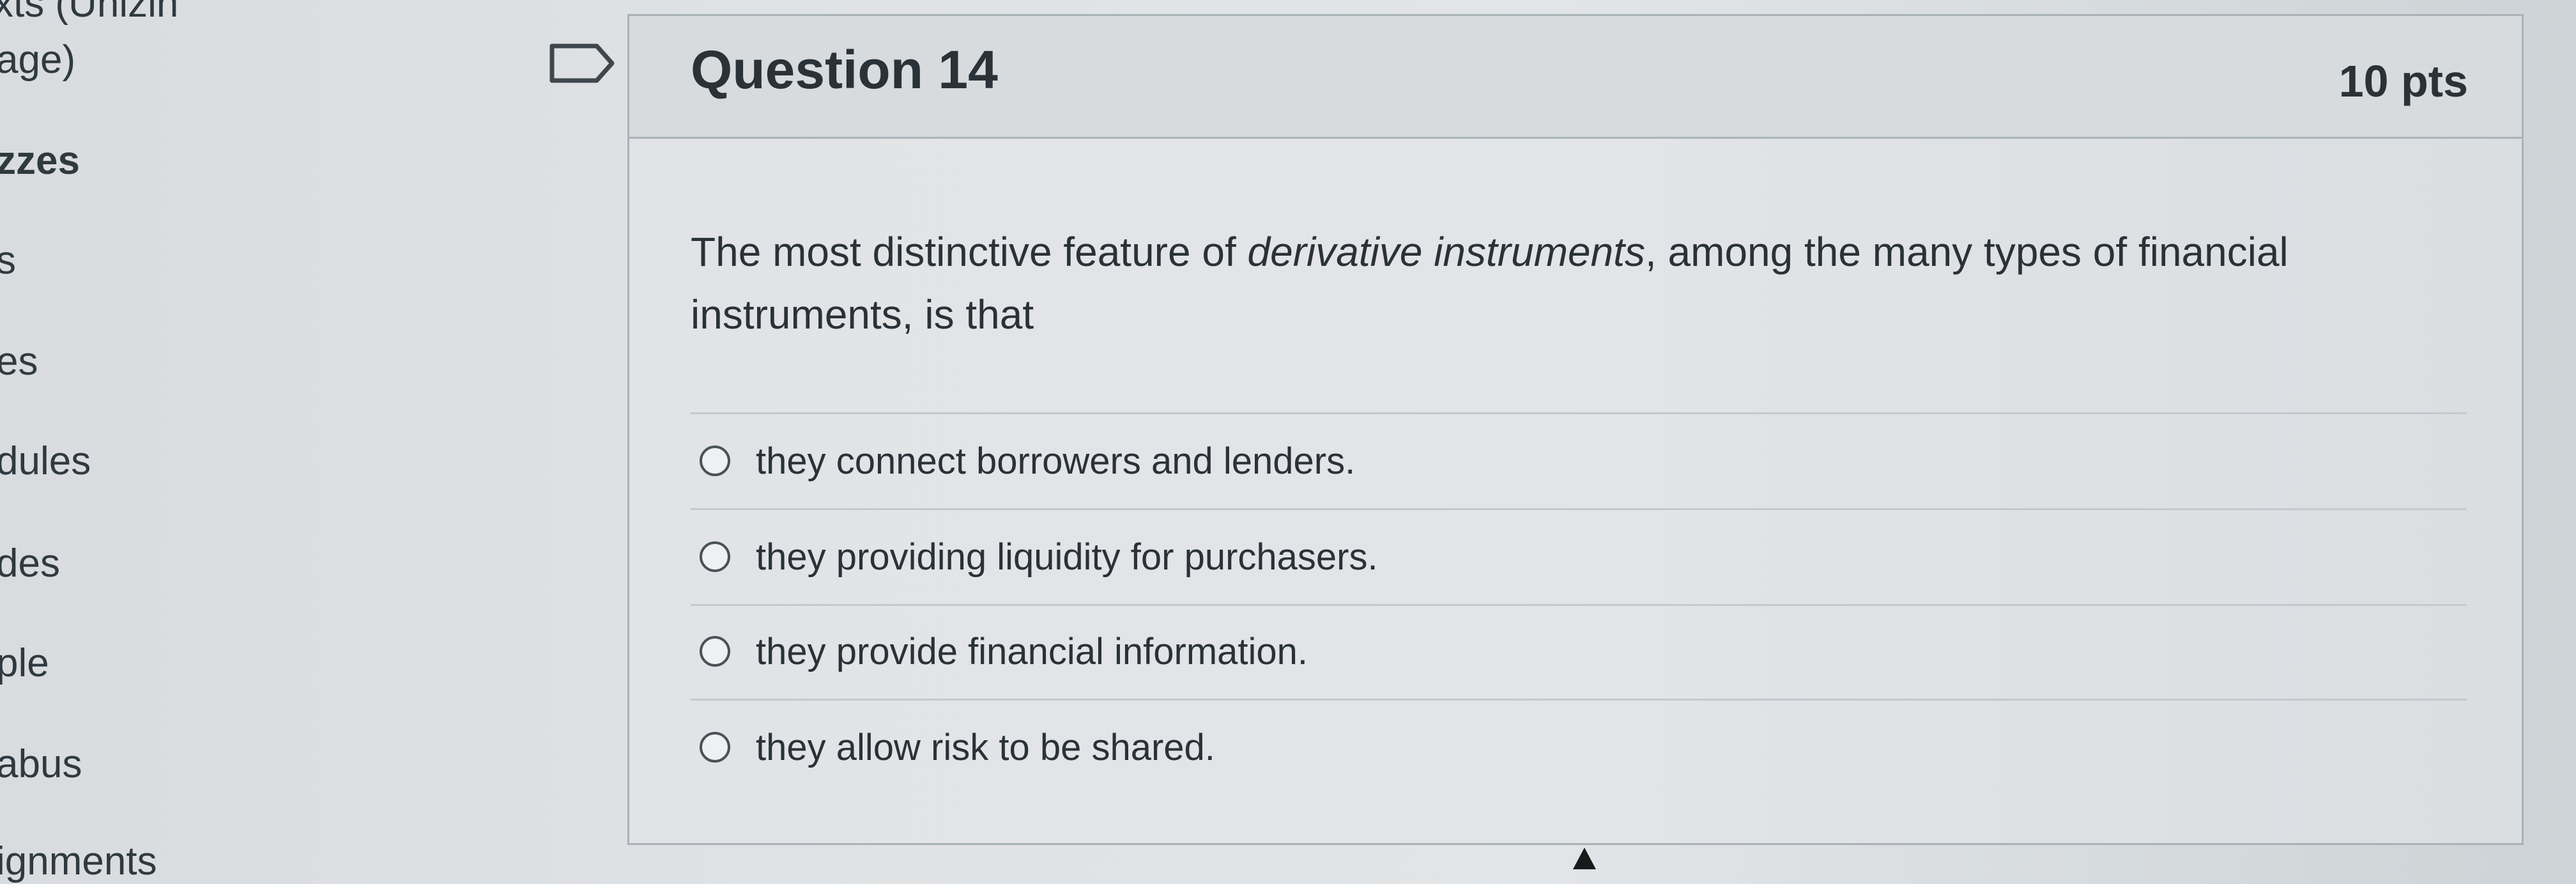 This screenshot has height=884, width=2576. What do you see at coordinates (1056, 461) in the screenshot?
I see `answer-label: they connect borrowers and lenders.` at bounding box center [1056, 461].